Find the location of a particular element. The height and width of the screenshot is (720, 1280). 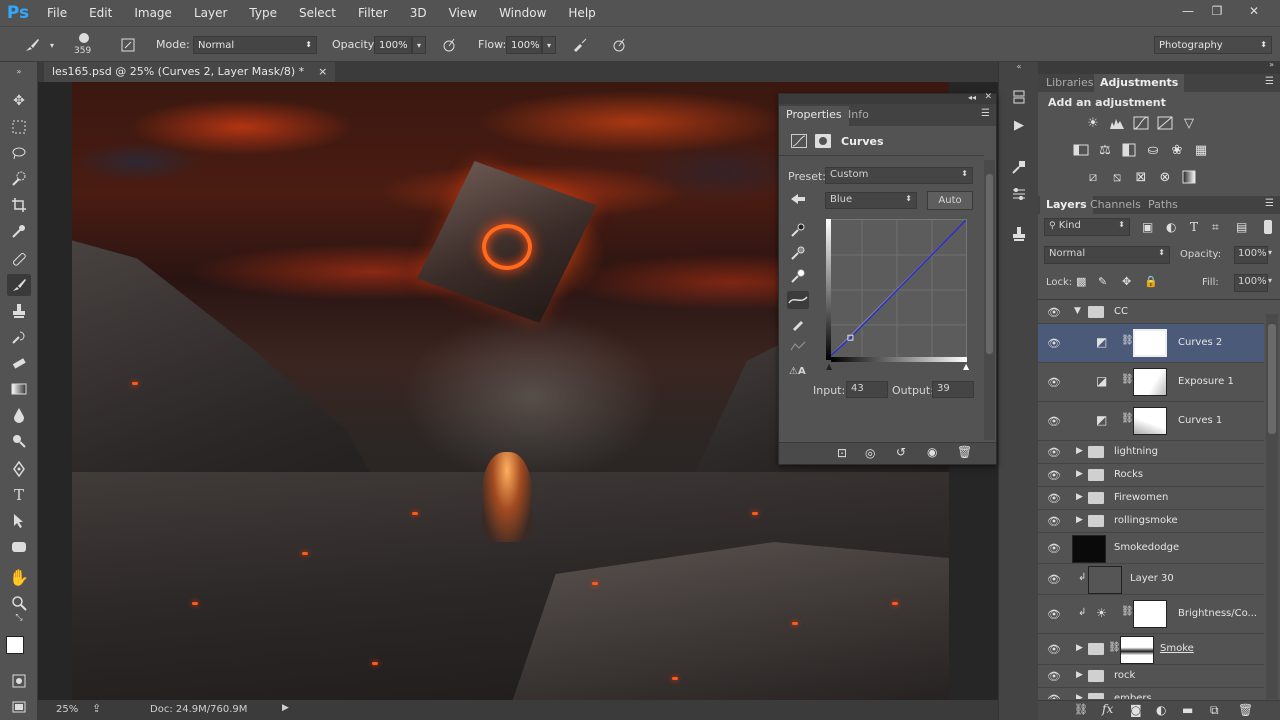

swap-colors-icon: ⤡ is located at coordinates (19, 618).